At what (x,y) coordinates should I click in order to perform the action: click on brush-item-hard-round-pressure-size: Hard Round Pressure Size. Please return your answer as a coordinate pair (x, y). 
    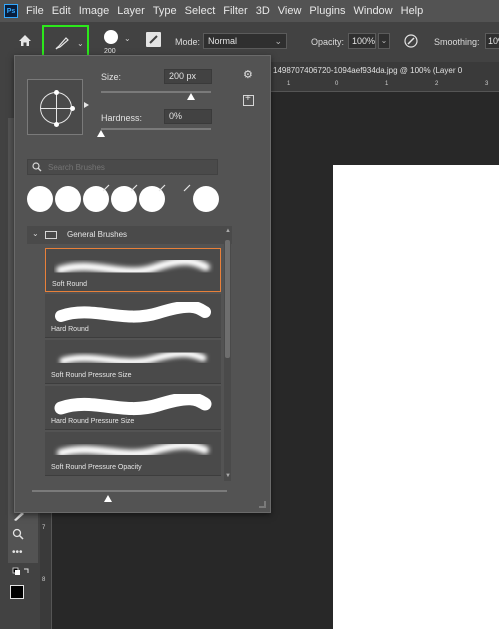
    Looking at the image, I should click on (133, 408).